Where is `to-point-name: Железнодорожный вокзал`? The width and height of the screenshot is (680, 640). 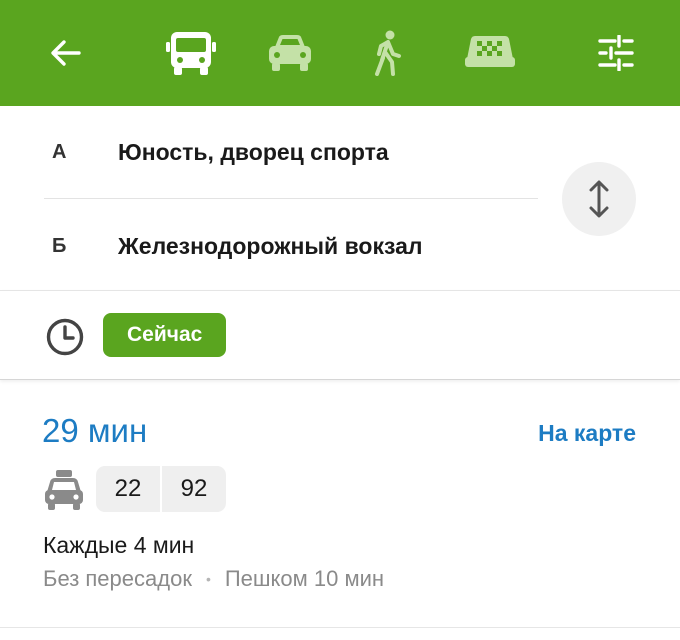 to-point-name: Железнодорожный вокзал is located at coordinates (270, 245).